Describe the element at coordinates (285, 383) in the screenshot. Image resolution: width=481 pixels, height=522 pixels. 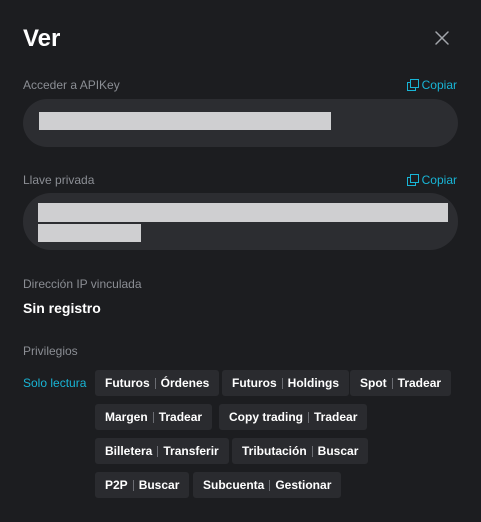
I see `privilege-chip: Futuros Holdings` at that location.